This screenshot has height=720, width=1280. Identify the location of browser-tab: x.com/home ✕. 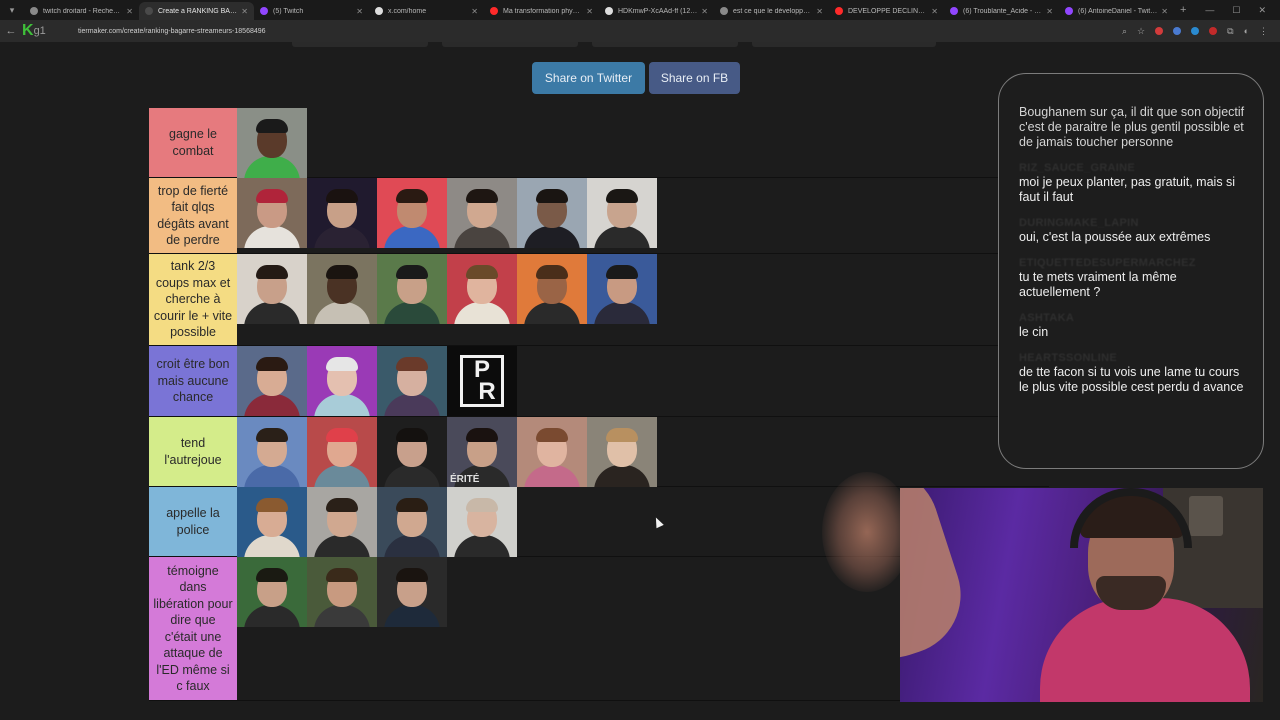
(426, 11).